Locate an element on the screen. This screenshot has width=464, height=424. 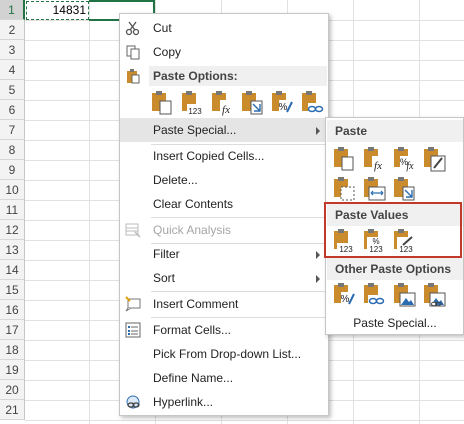
paste-options-header: Paste Options: is located at coordinates (238, 76).